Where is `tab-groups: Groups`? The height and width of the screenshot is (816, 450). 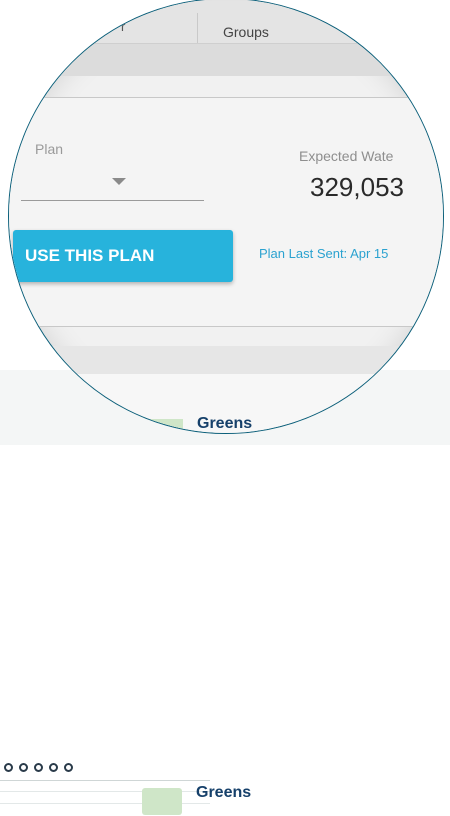 tab-groups: Groups is located at coordinates (246, 32).